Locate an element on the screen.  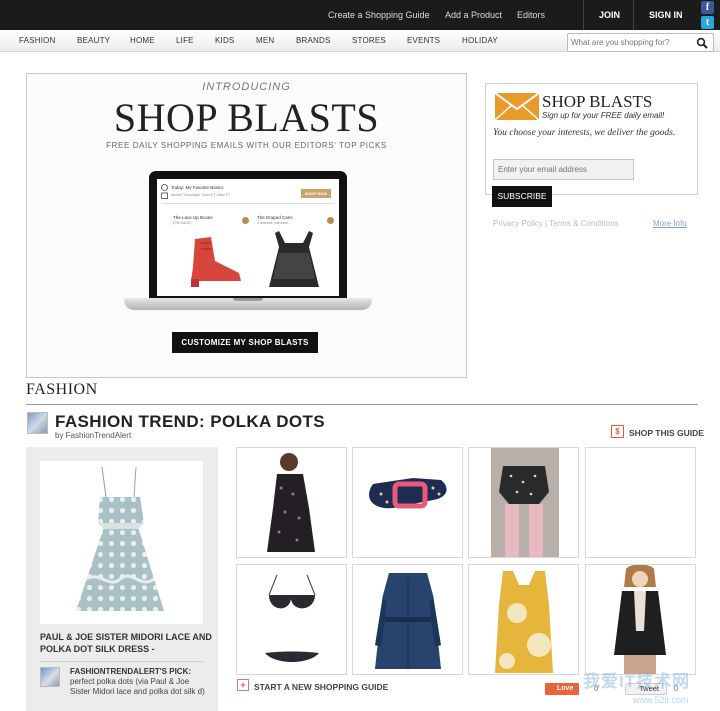
section-title: FASHION is located at coordinates (62, 389).